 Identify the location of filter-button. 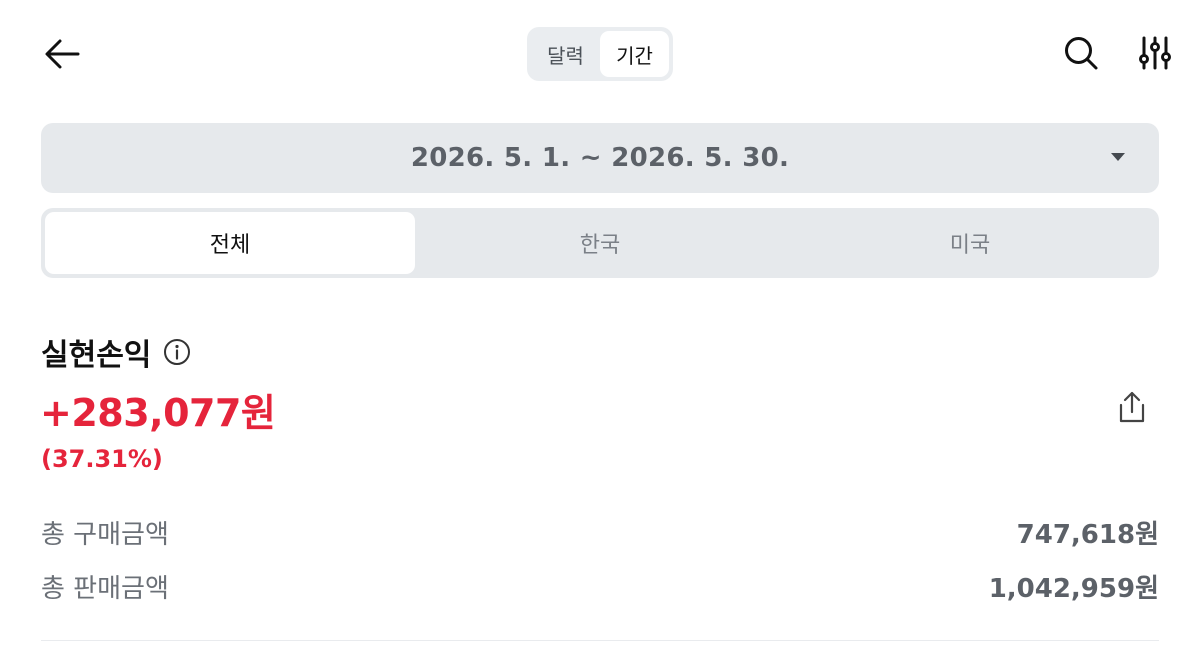
(1155, 53).